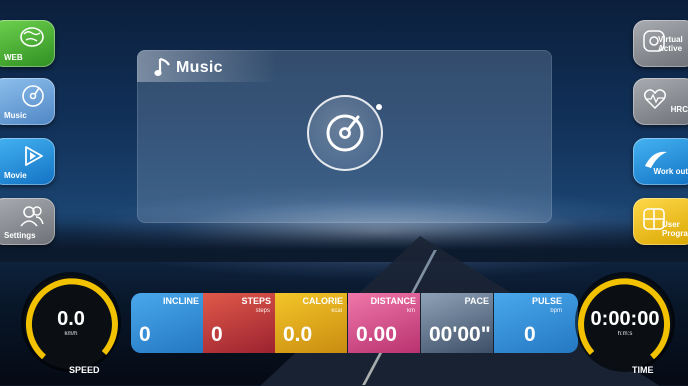  What do you see at coordinates (556, 311) in the screenshot?
I see `pulse-unit: bpm` at bounding box center [556, 311].